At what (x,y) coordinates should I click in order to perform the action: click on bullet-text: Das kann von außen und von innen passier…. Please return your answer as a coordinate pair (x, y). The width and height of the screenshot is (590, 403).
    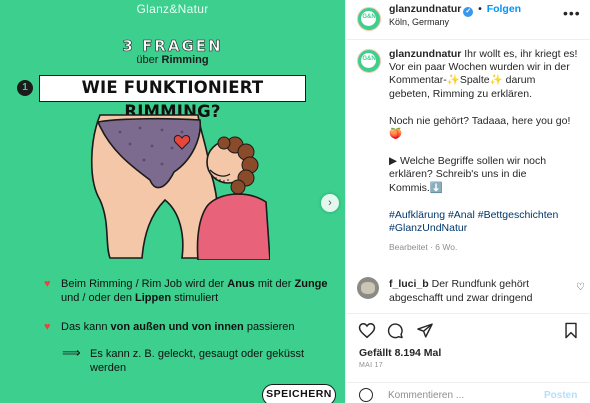
    Looking at the image, I should click on (178, 327).